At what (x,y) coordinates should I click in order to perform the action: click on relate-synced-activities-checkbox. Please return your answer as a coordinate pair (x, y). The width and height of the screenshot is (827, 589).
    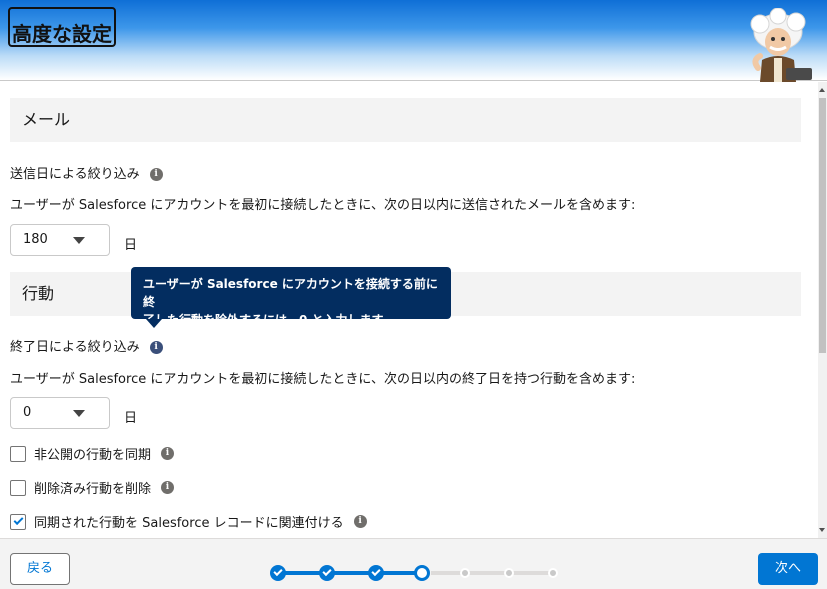
    Looking at the image, I should click on (18, 521).